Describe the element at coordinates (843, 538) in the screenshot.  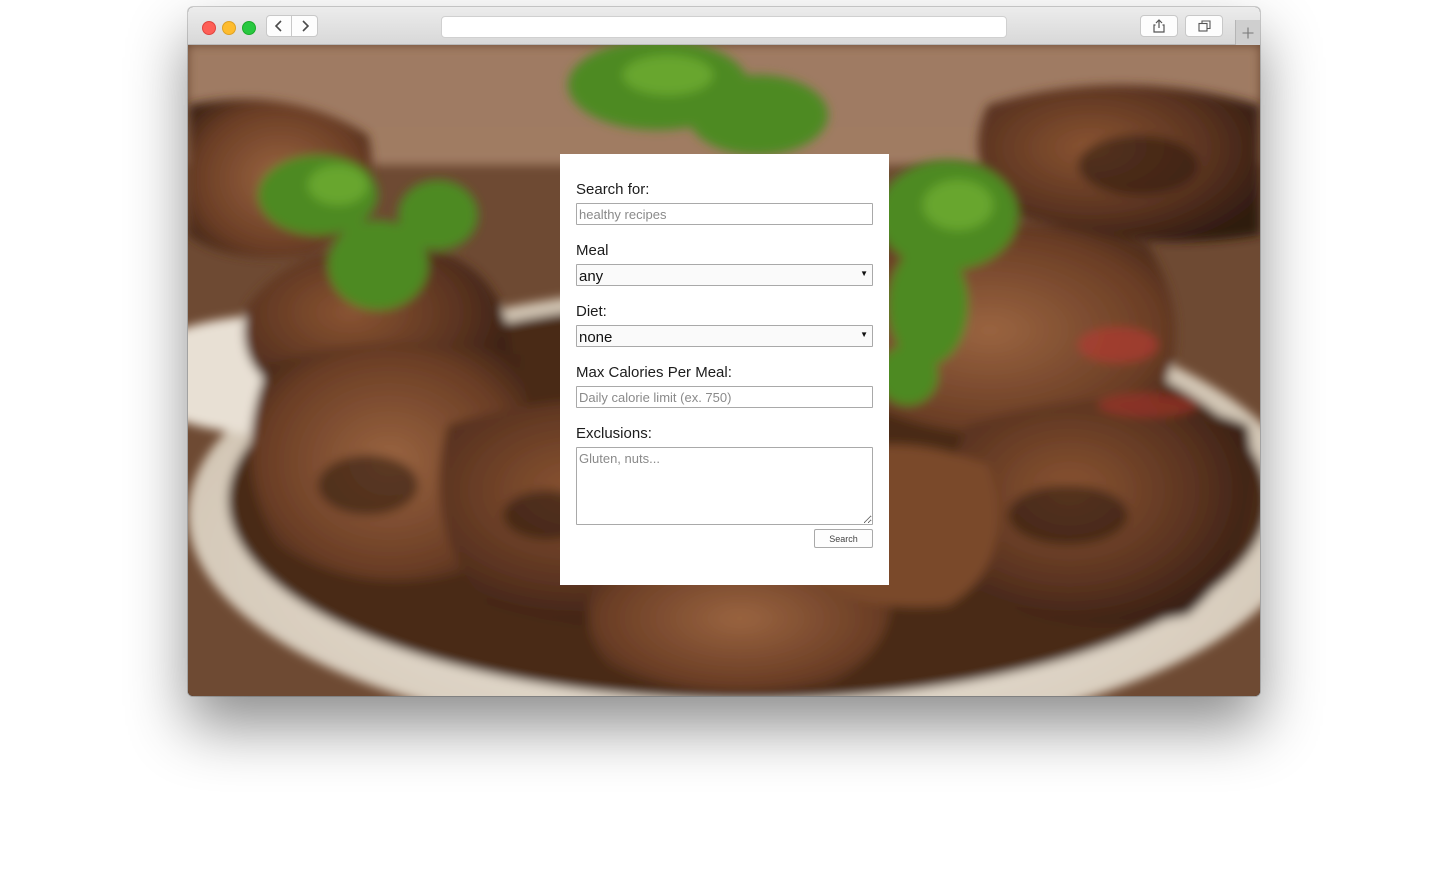
I see `search-button: Search` at that location.